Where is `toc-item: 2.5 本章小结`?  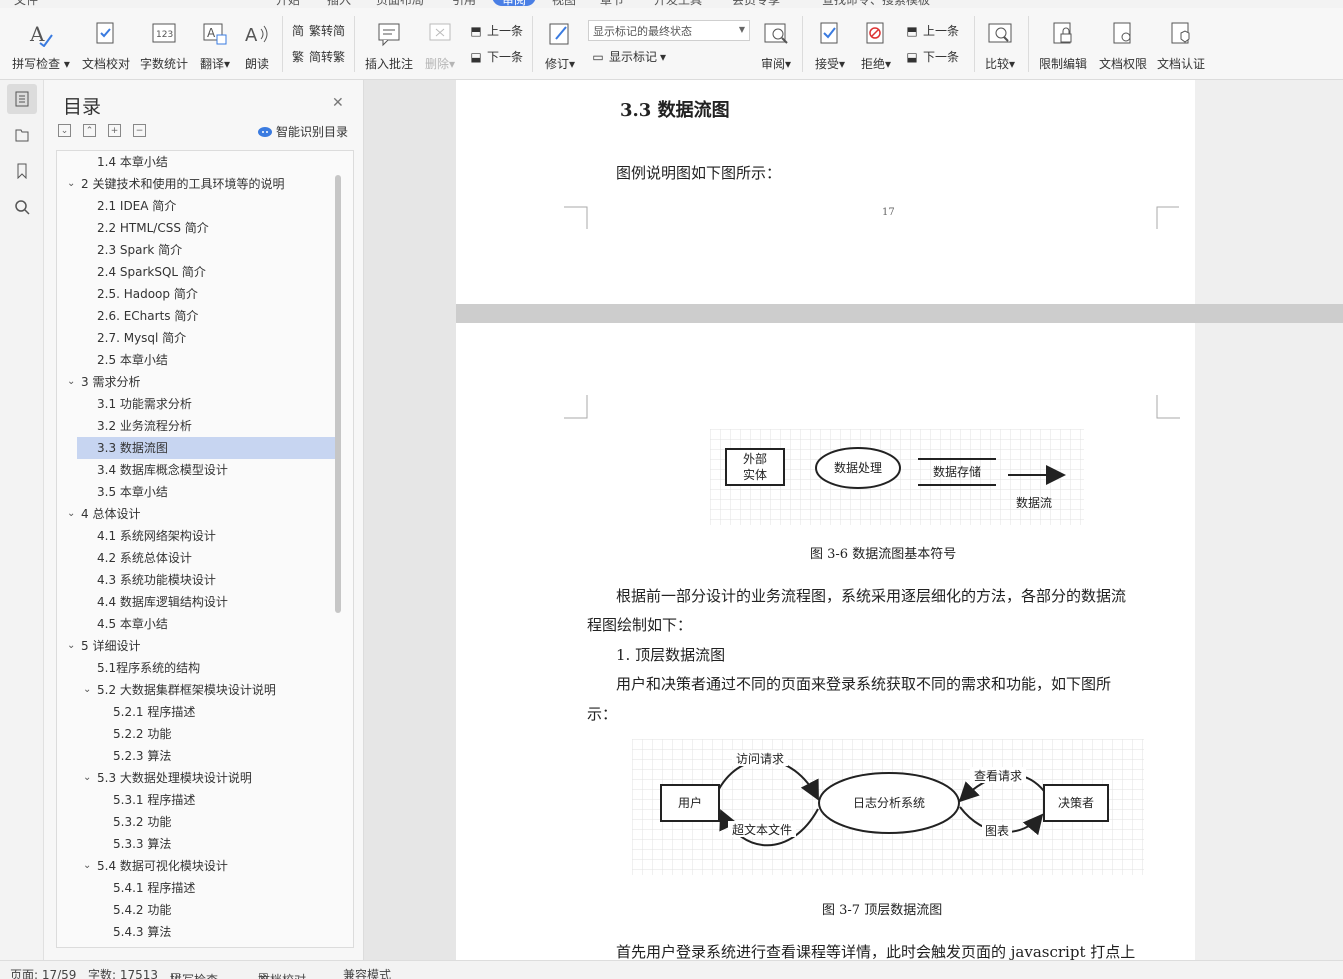 toc-item: 2.5 本章小结 is located at coordinates (196, 360).